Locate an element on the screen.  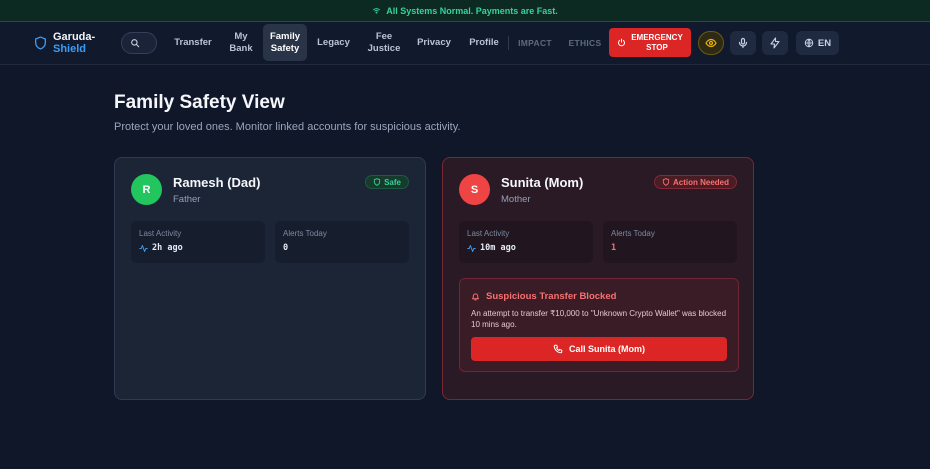
member-relation: Mother is located at coordinates (516, 199).